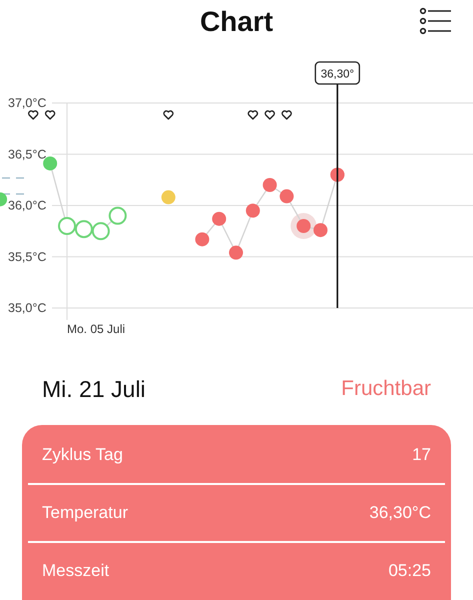  I want to click on axis-label: 37,0°C, so click(27, 103).